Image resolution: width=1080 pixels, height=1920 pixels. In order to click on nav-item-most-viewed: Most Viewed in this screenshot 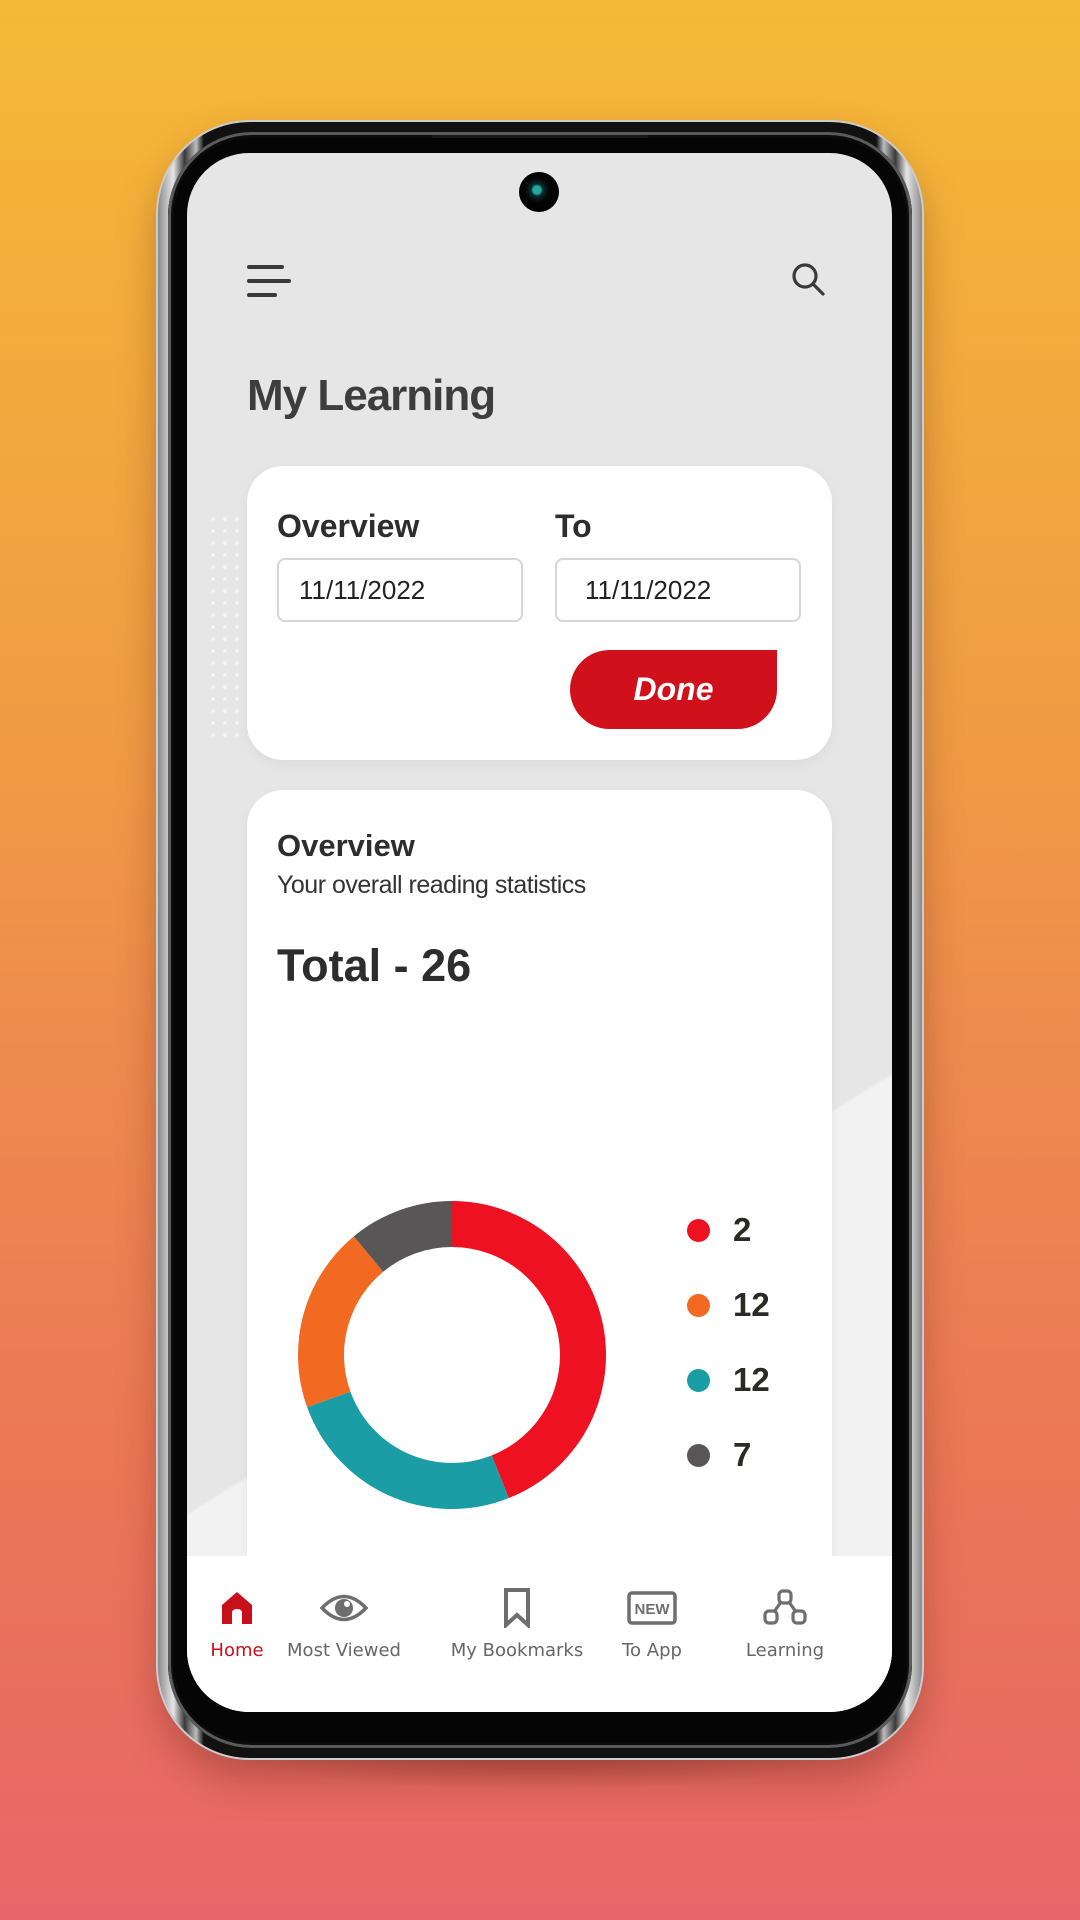, I will do `click(344, 1631)`.